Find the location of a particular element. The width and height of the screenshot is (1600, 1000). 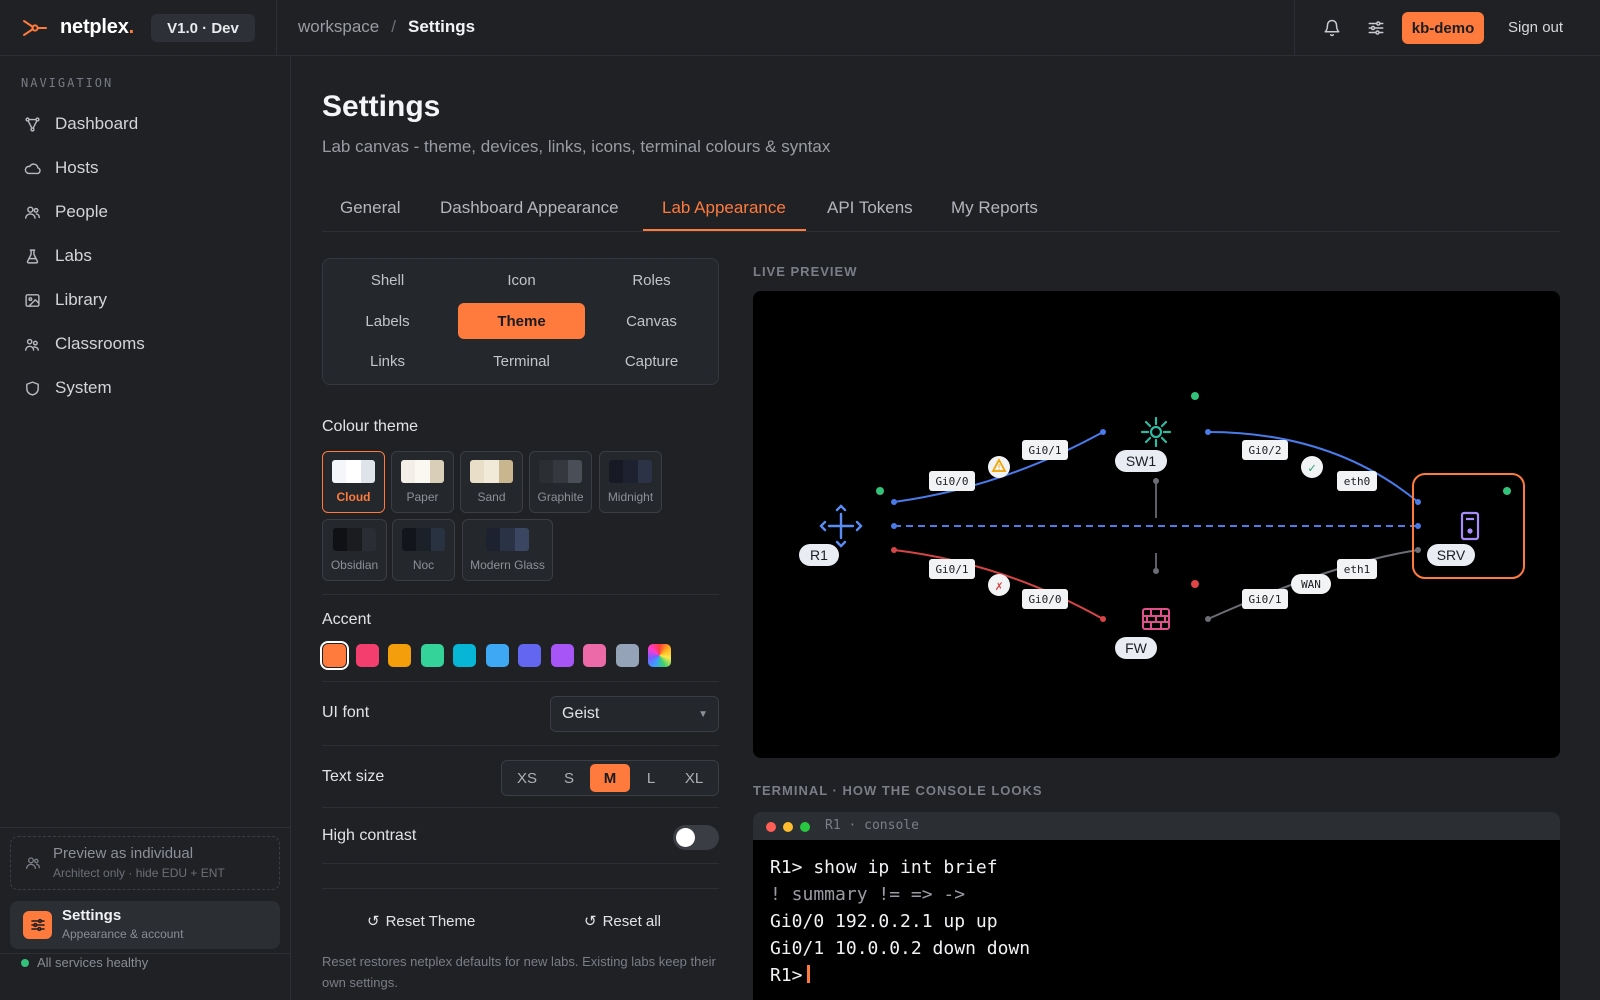

accent-custom-picker is located at coordinates (659, 655).